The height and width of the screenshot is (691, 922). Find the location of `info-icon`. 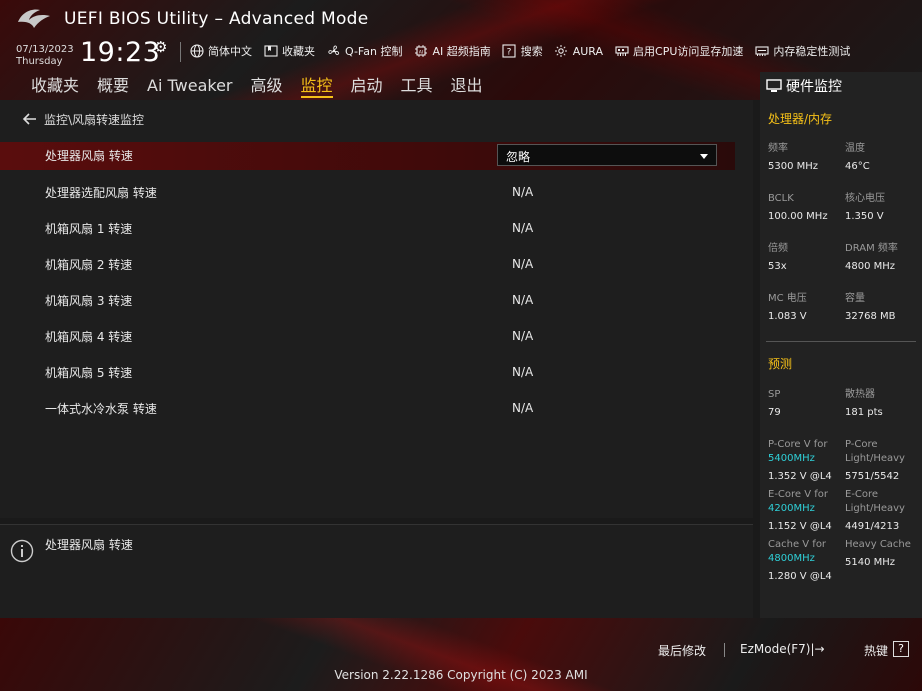

info-icon is located at coordinates (22, 551).